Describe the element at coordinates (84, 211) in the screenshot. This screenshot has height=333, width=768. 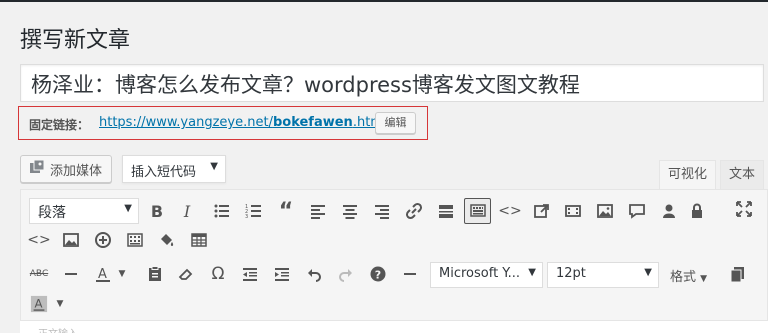
I see `format-select: 段落 ▼` at that location.